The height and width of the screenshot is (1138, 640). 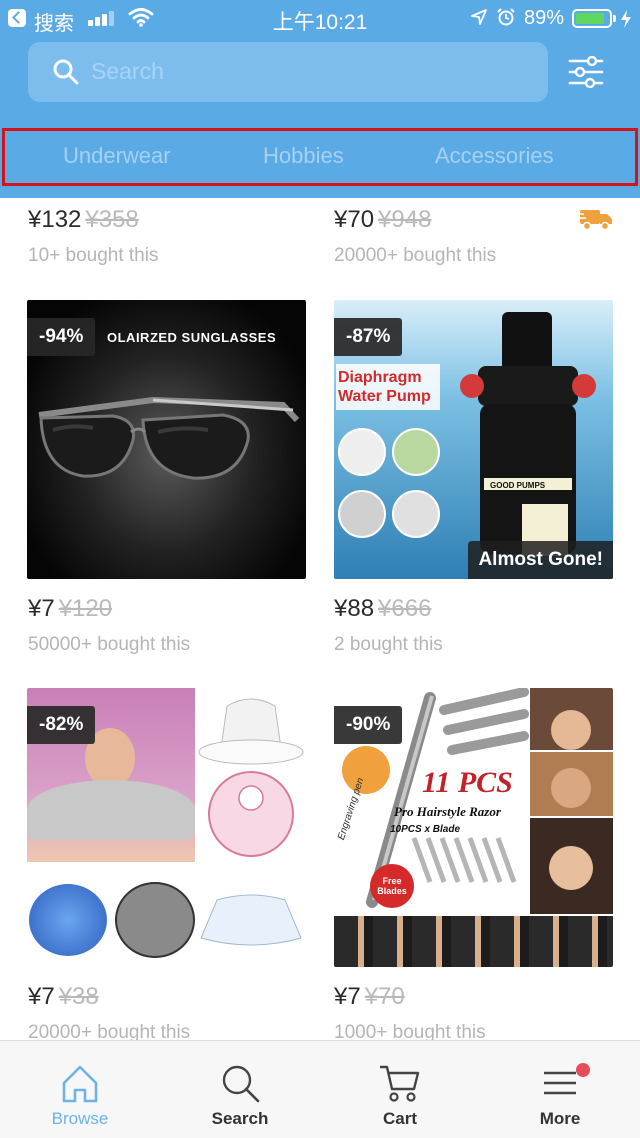 What do you see at coordinates (626, 19) in the screenshot?
I see `charging-bolt-icon` at bounding box center [626, 19].